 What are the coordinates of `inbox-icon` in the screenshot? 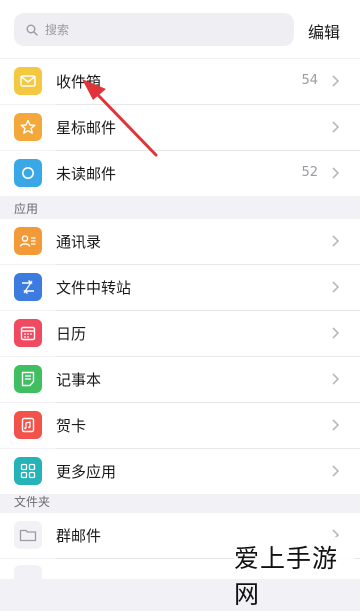 It's located at (28, 81).